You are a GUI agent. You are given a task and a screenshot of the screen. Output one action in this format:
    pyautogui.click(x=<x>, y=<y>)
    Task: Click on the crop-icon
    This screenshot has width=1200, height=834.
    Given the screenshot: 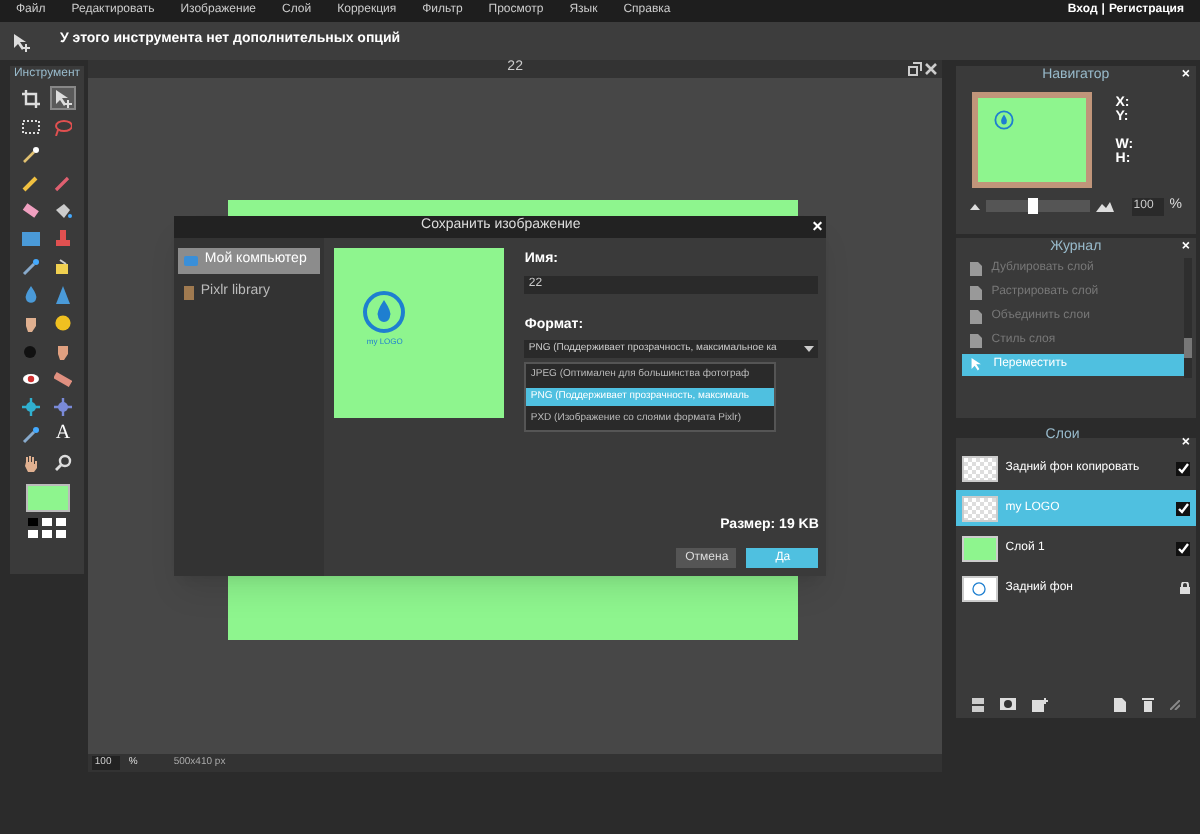 What is the action you would take?
    pyautogui.click(x=31, y=98)
    